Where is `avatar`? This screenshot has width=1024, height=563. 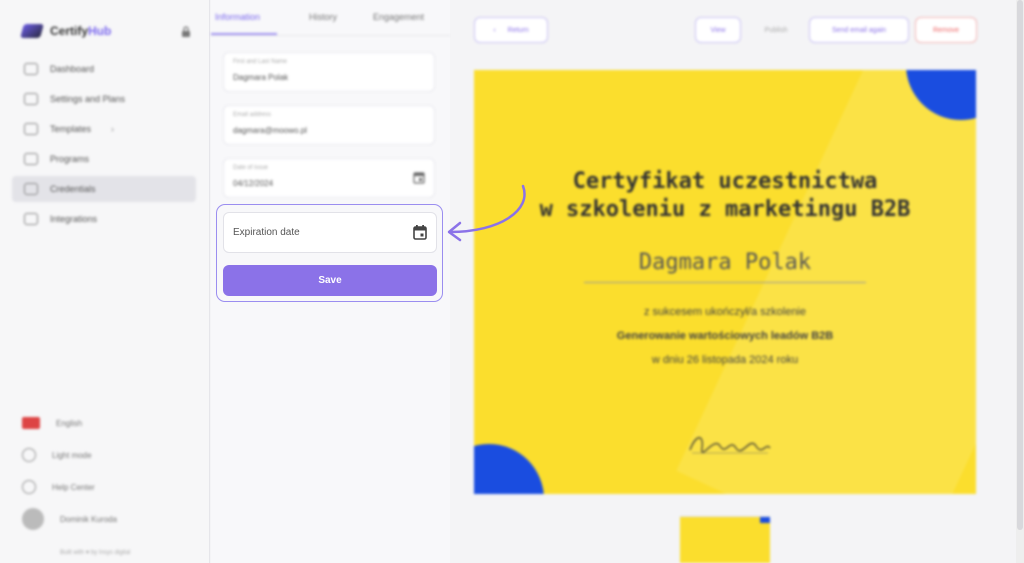
avatar is located at coordinates (33, 519).